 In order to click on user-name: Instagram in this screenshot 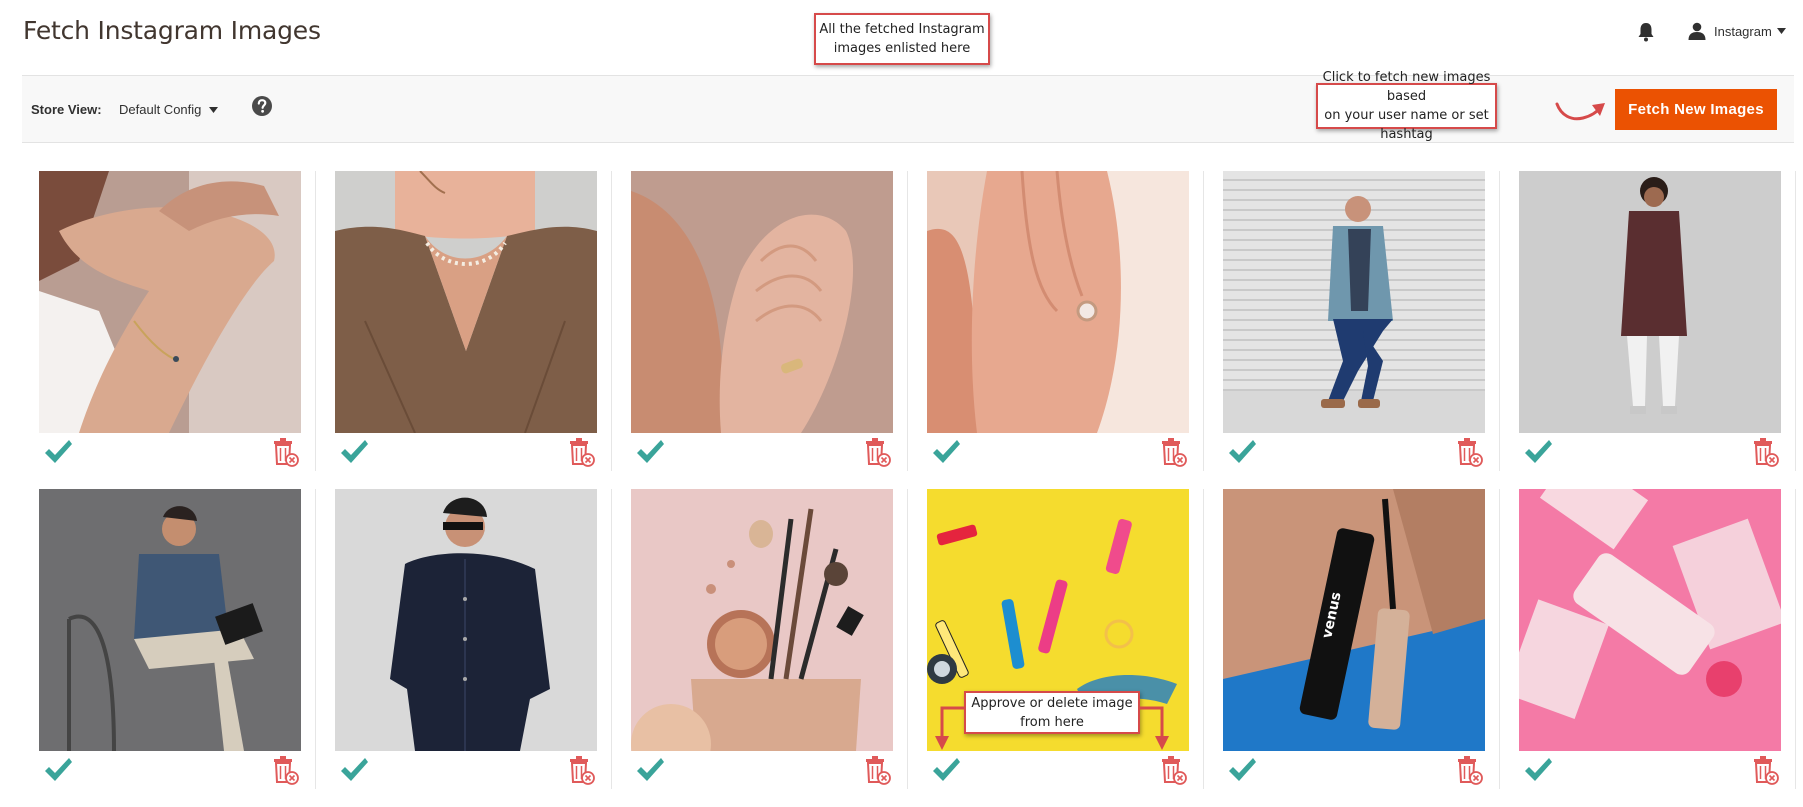, I will do `click(1743, 31)`.